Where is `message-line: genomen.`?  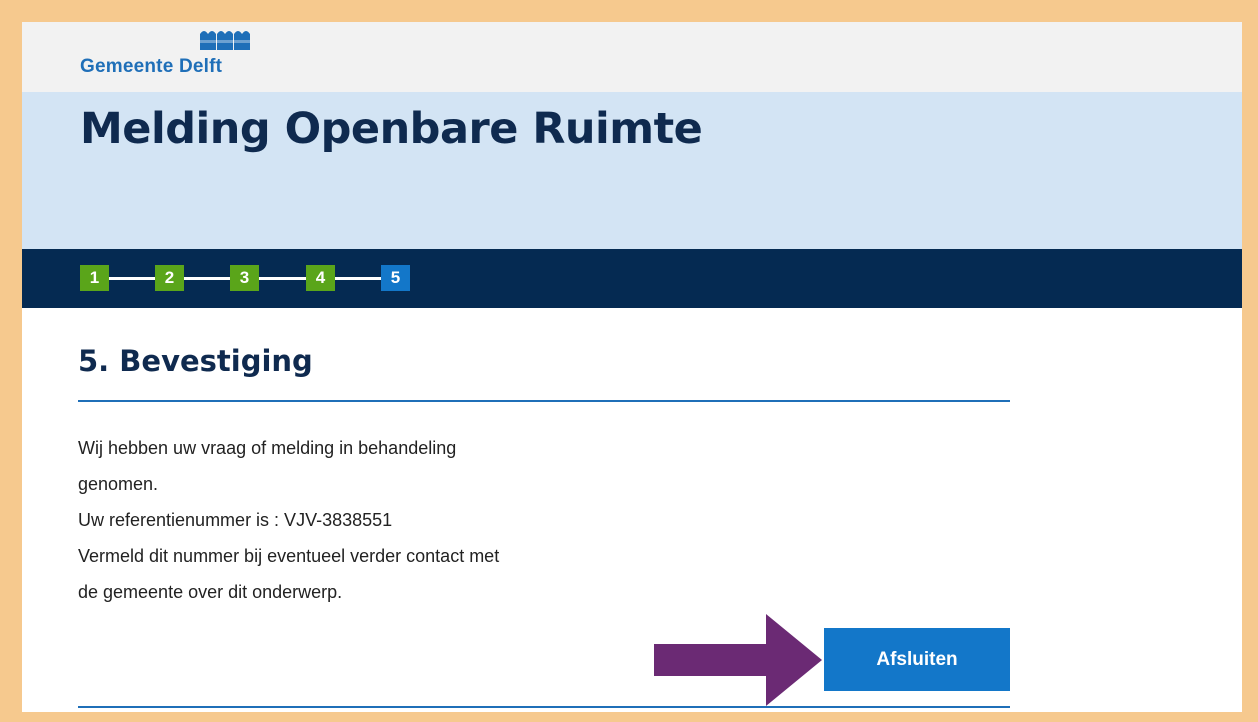 message-line: genomen. is located at coordinates (118, 484).